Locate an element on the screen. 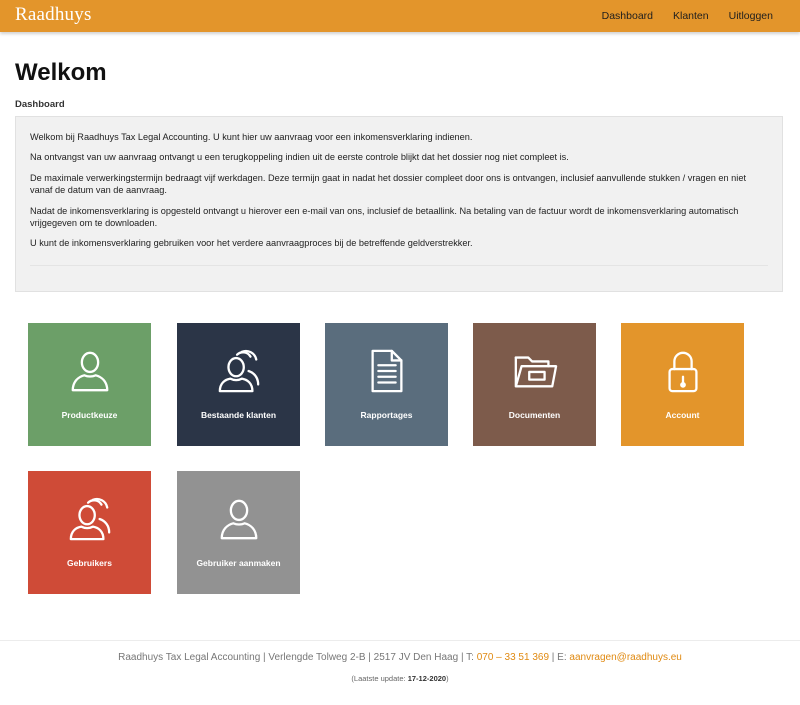 The image size is (800, 705). tile-gebruikers: Gebruikers is located at coordinates (89, 532).